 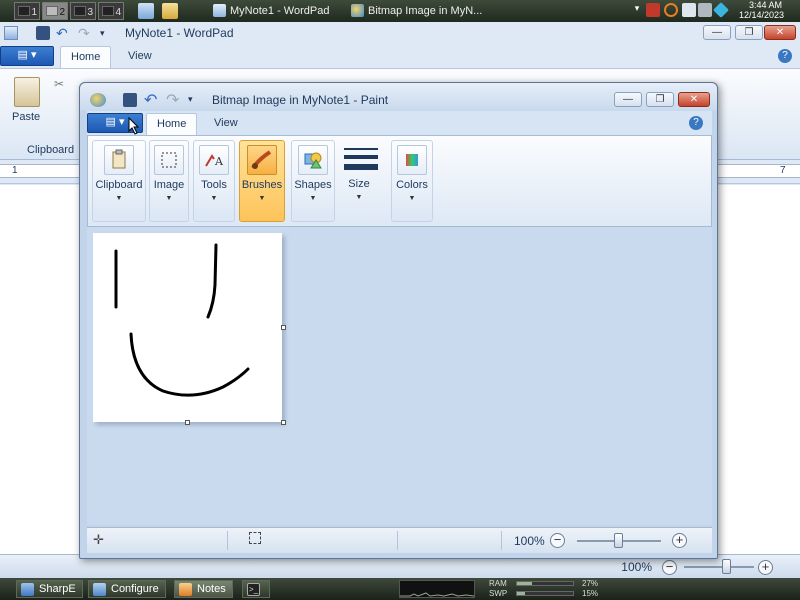 What do you see at coordinates (749, 32) in the screenshot?
I see `wordpad-maximize-button: ❐` at bounding box center [749, 32].